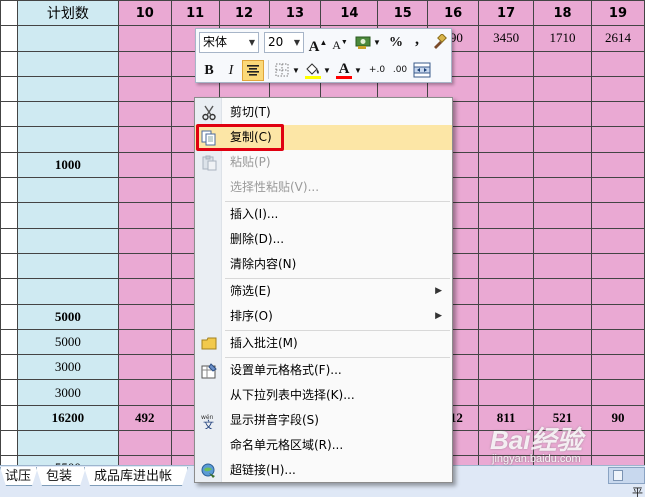  Describe the element at coordinates (323, 112) in the screenshot. I see `menu-item-cut: 剪切(T)` at that location.